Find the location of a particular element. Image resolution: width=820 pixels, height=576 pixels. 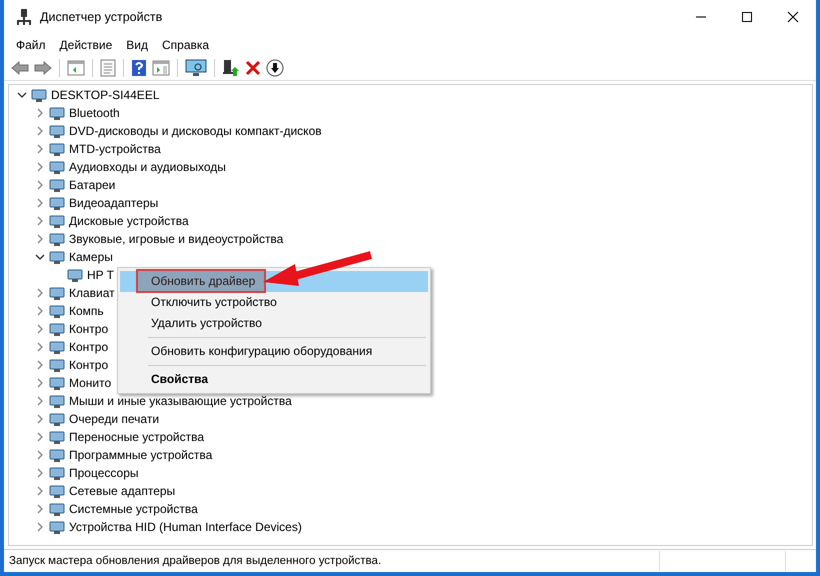

tree-item: Очереди печати is located at coordinates (114, 419).